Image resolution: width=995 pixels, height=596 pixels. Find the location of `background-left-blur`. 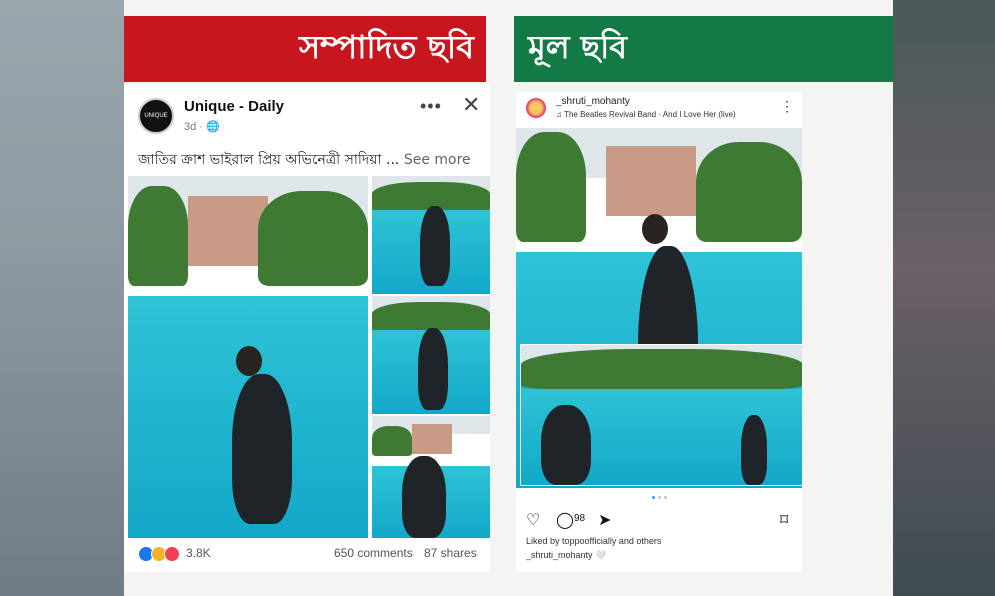

background-left-blur is located at coordinates (62, 298).